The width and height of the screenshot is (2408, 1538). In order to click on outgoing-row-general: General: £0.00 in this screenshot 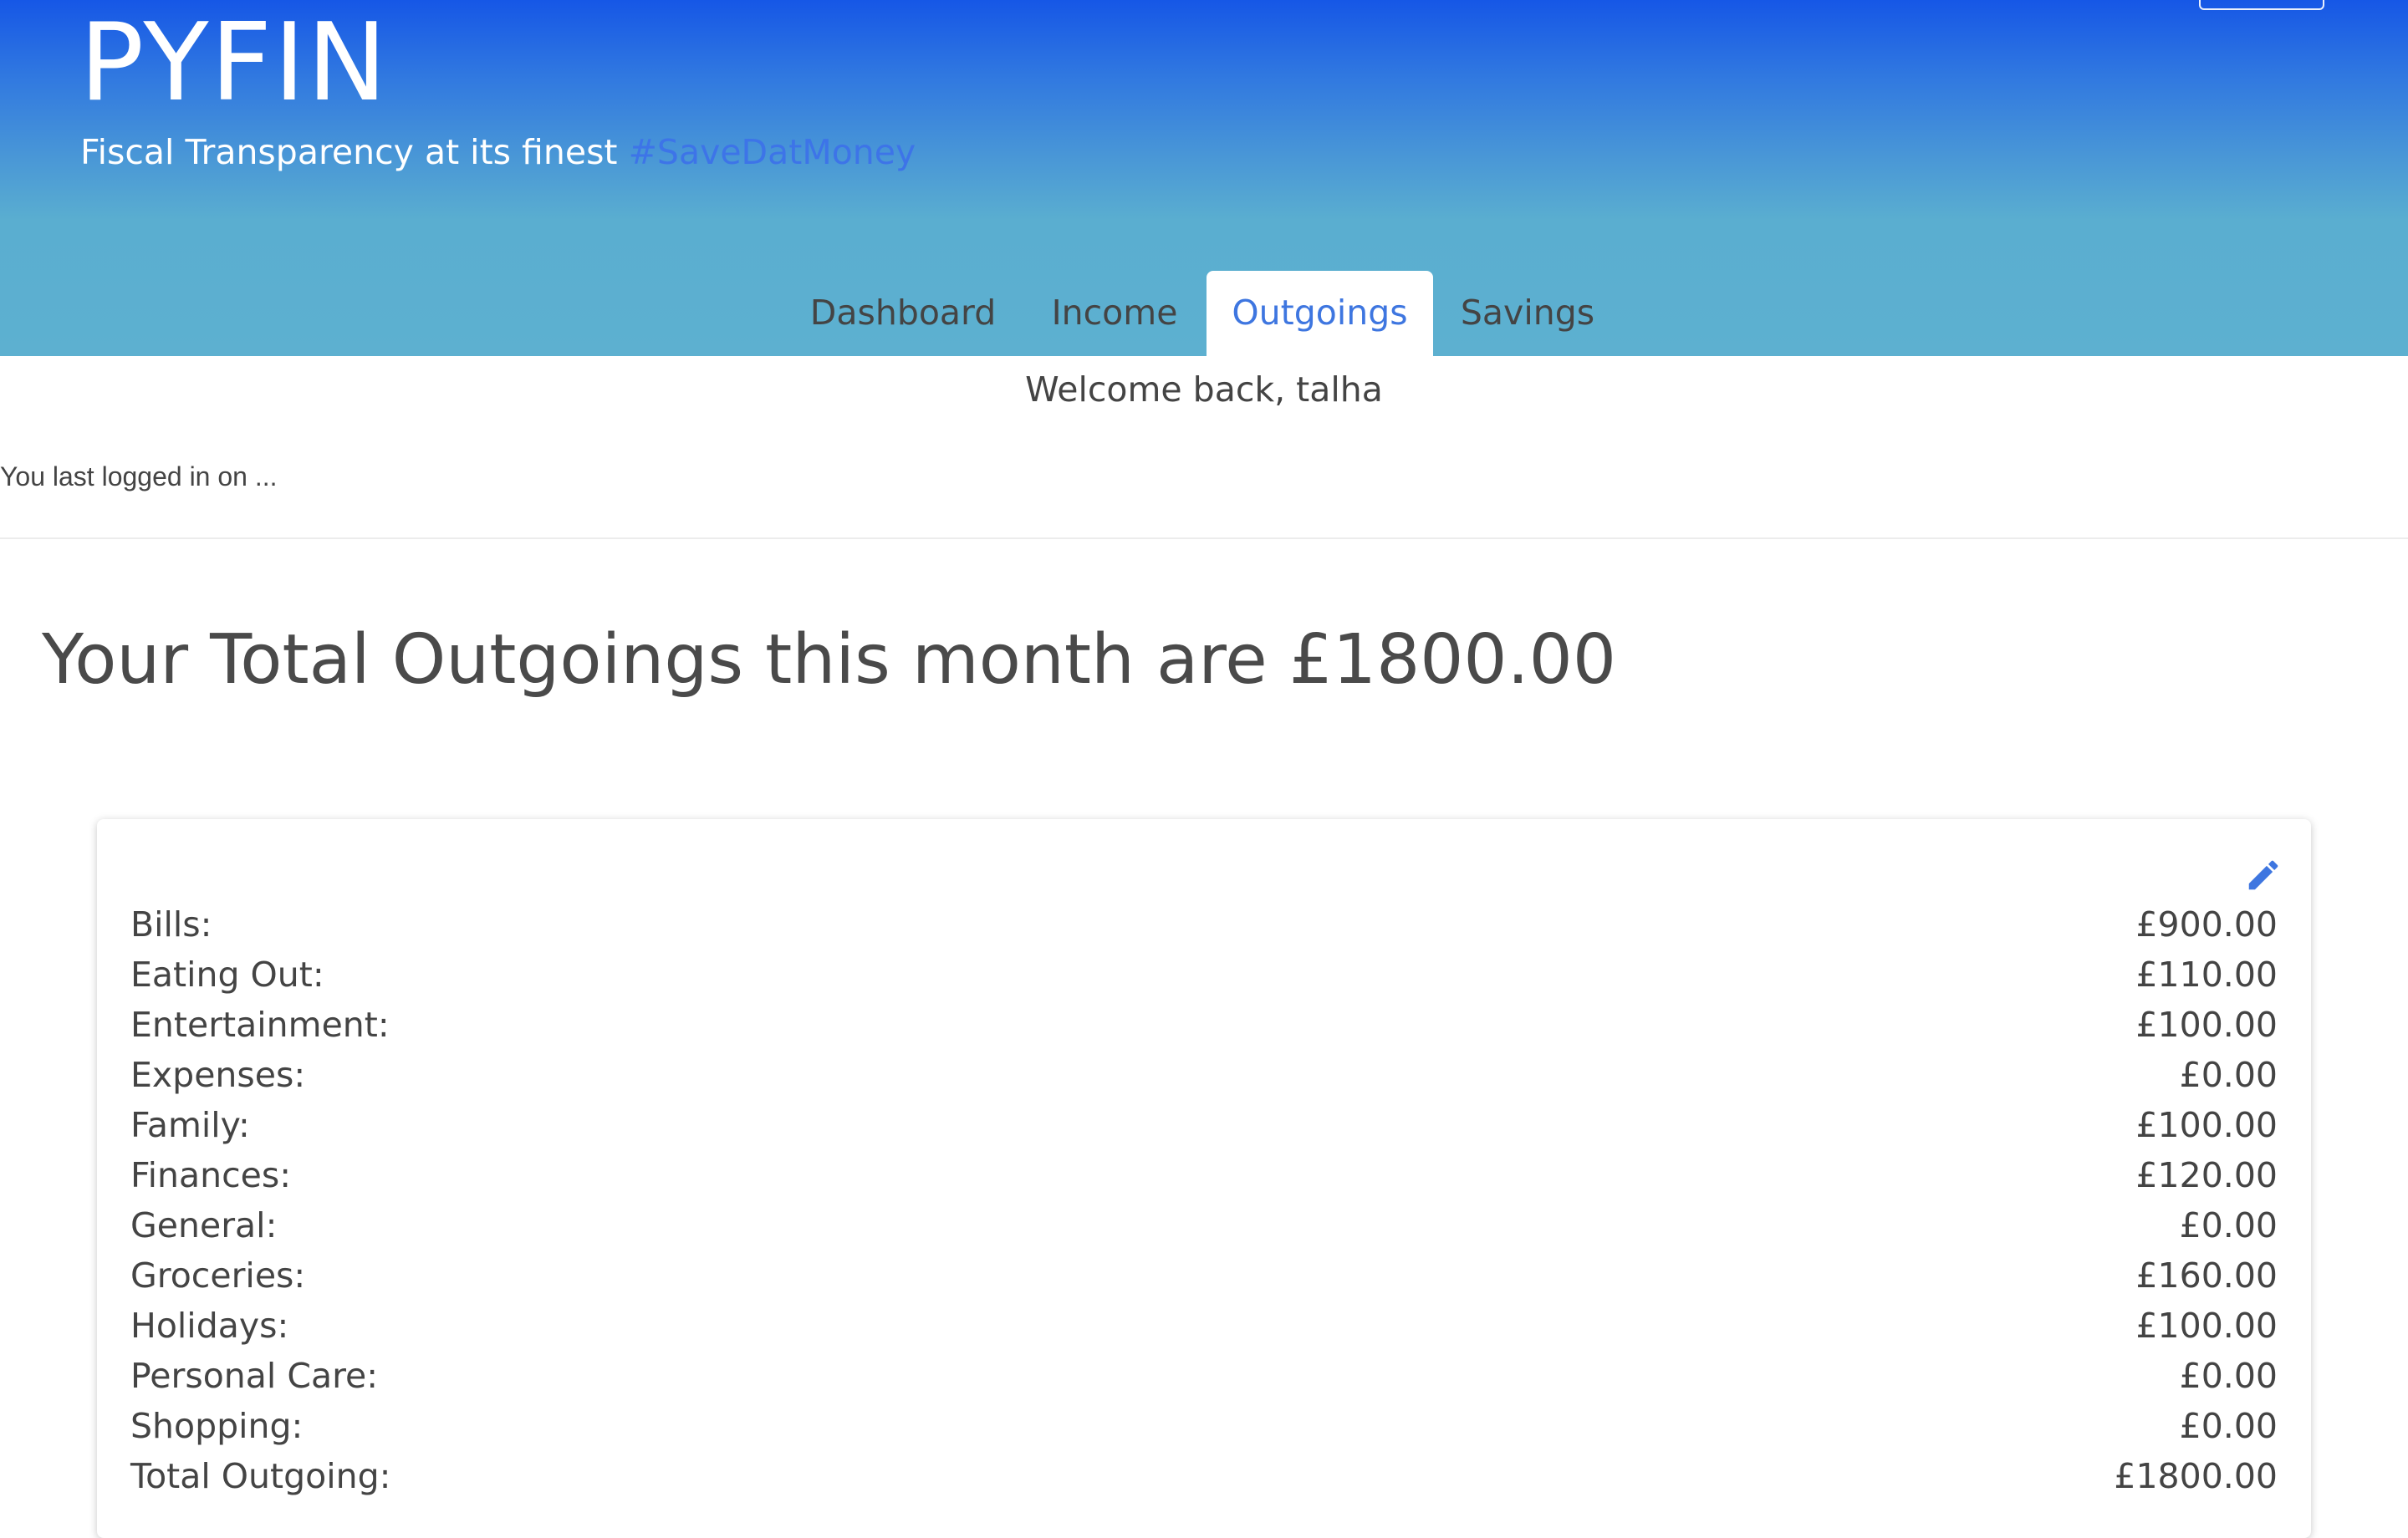, I will do `click(1204, 1225)`.